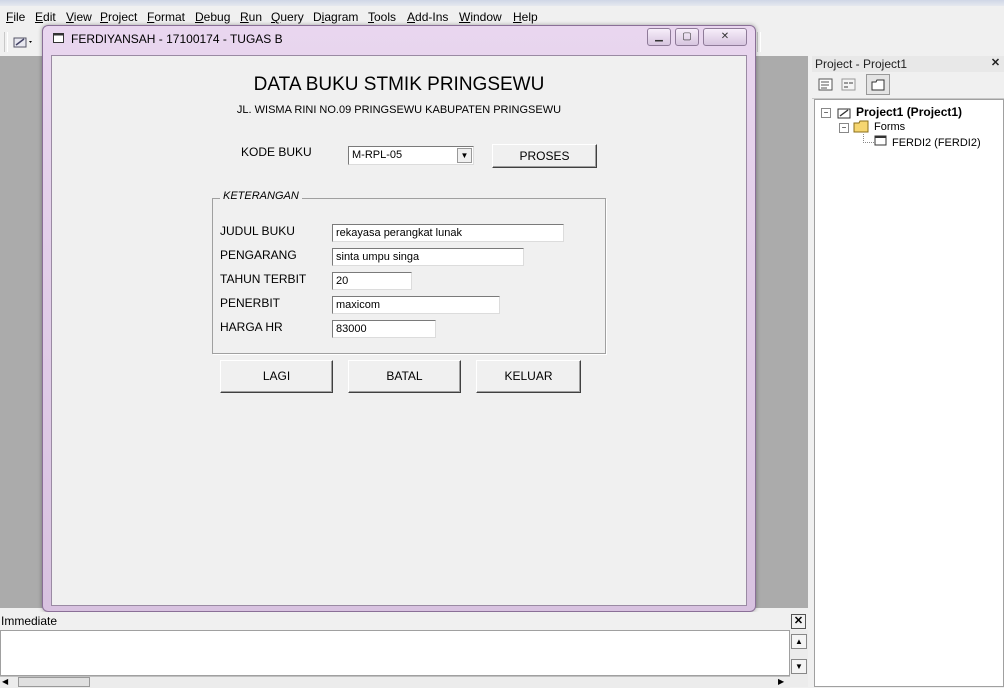 The image size is (1004, 688). I want to click on tahun-terbit-label: TAHUN TERBIT, so click(263, 279).